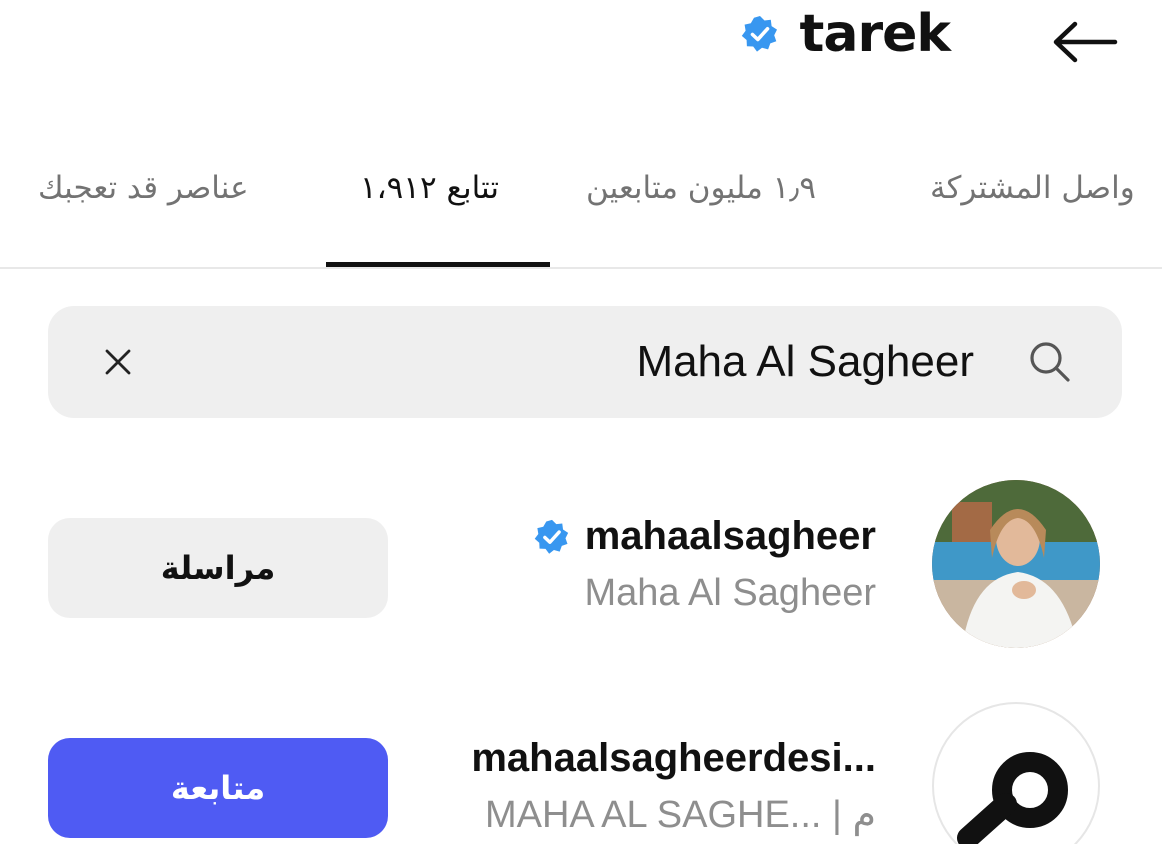  Describe the element at coordinates (218, 788) in the screenshot. I see `follow-button: متابعة` at that location.